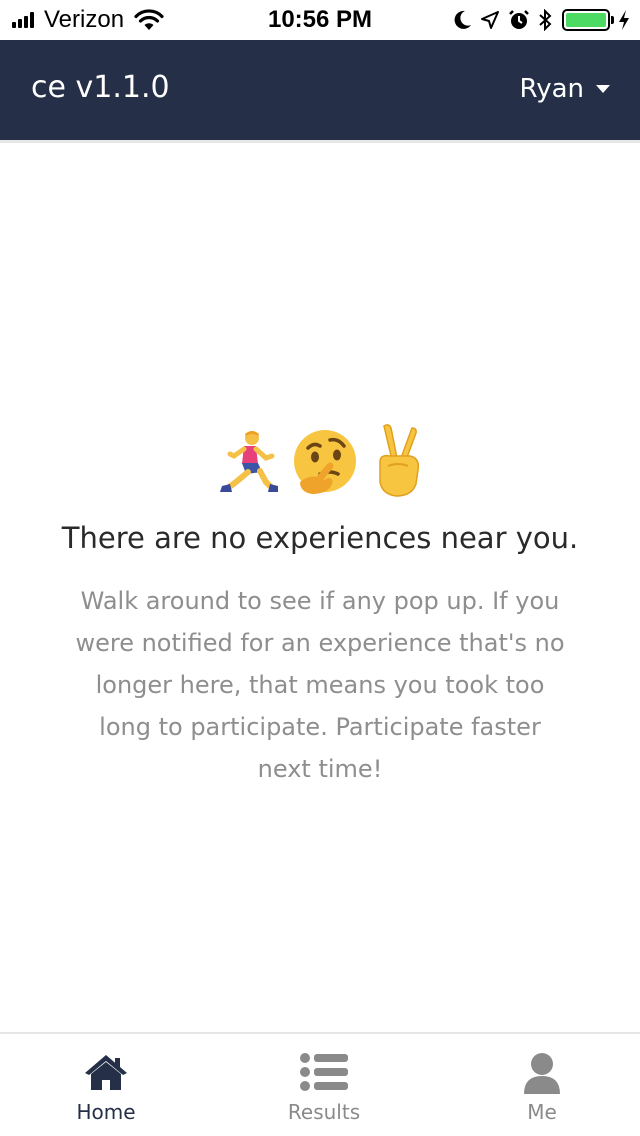 The image size is (640, 1136). What do you see at coordinates (106, 1072) in the screenshot?
I see `home-icon` at bounding box center [106, 1072].